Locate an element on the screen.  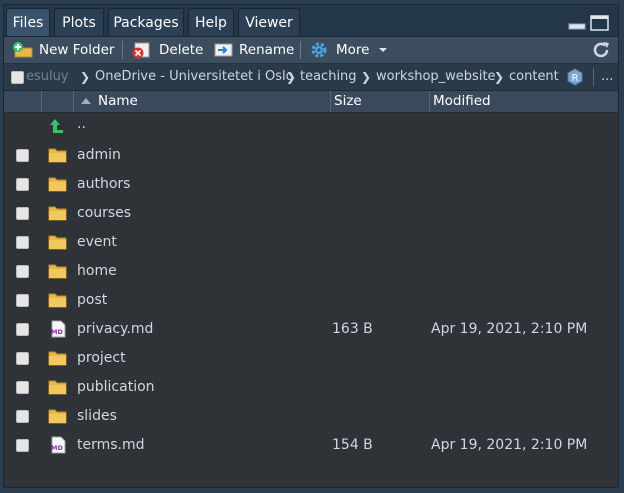
rename-button: Rename is located at coordinates (254, 50).